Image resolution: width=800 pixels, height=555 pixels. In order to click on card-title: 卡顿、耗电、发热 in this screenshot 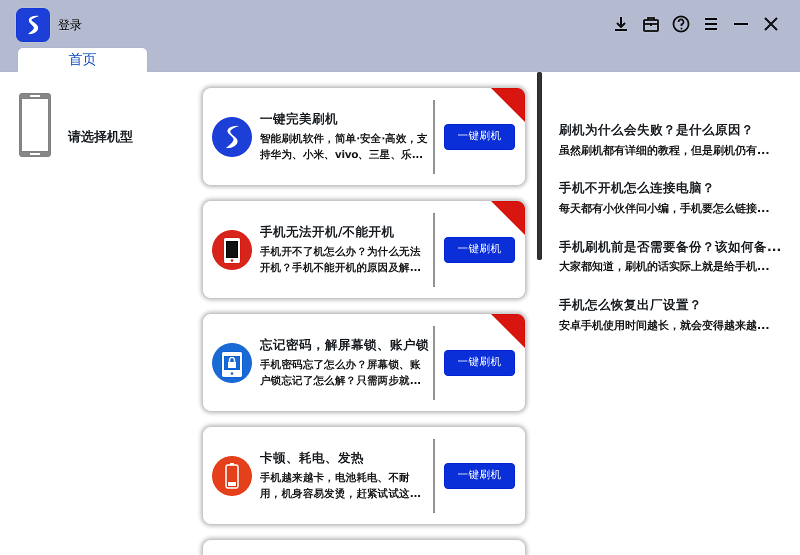, I will do `click(312, 457)`.